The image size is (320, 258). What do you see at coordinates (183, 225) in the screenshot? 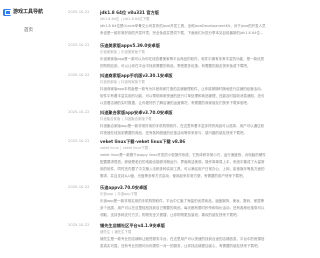
I see `article-title-link: 铺先生店铺社区平台v4.1.9安卓版` at bounding box center [183, 225].